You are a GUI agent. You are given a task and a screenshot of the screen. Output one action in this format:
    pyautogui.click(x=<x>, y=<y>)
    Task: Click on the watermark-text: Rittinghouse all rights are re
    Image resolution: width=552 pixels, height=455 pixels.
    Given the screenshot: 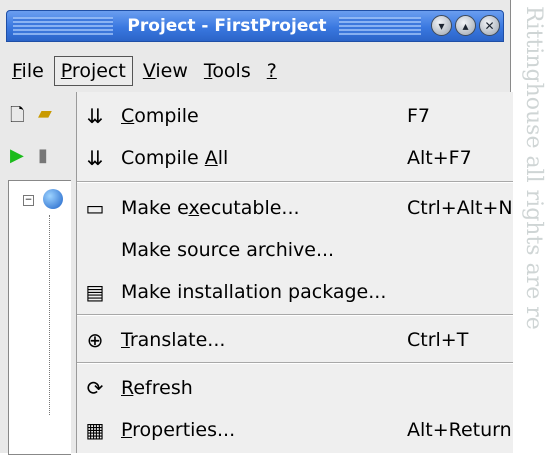 What is the action you would take?
    pyautogui.click(x=533, y=168)
    